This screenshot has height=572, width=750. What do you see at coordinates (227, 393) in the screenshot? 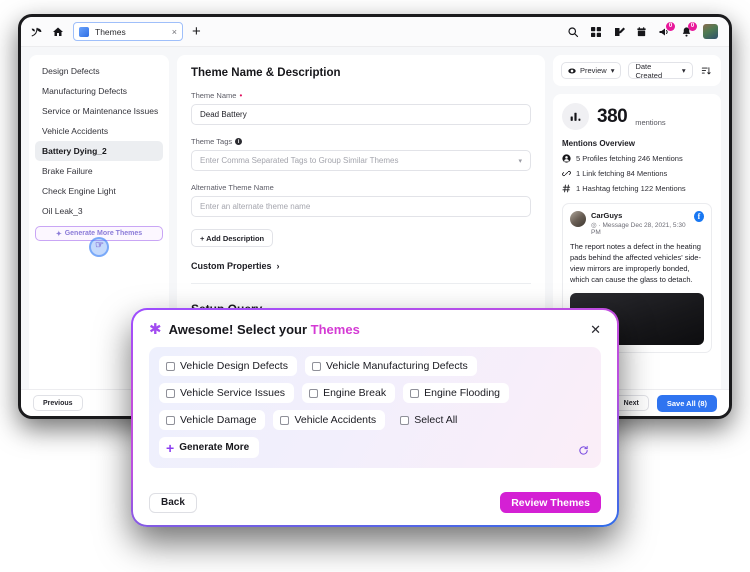
I see `checkbox-vehicle-service-issues: Vehicle Service Issues` at bounding box center [227, 393].